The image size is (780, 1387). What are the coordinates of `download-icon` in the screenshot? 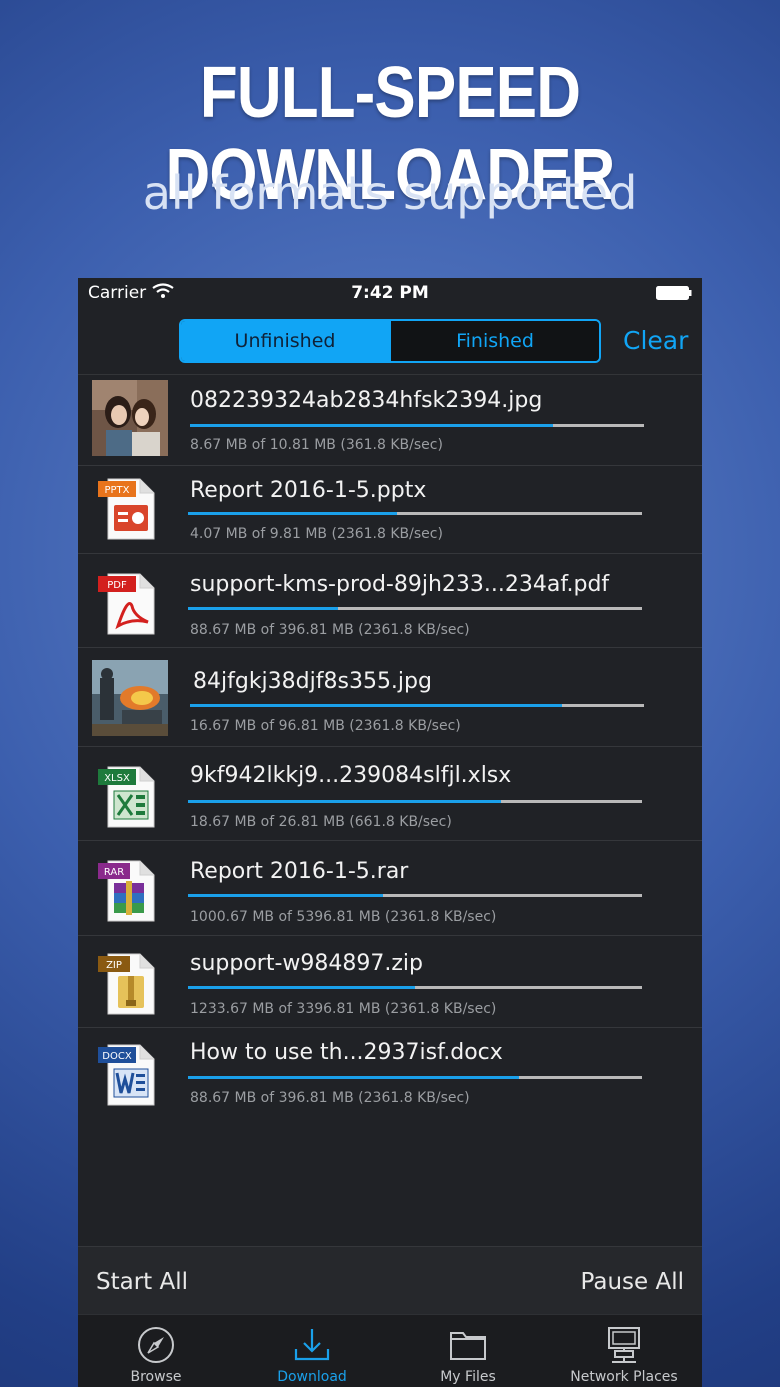 It's located at (312, 1345).